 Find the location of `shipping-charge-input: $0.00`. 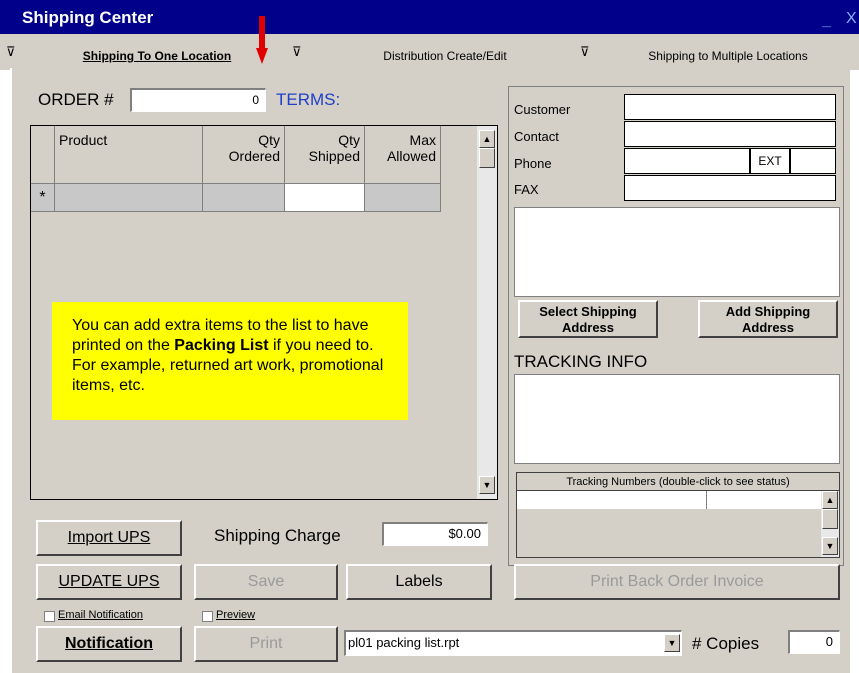

shipping-charge-input: $0.00 is located at coordinates (435, 534).